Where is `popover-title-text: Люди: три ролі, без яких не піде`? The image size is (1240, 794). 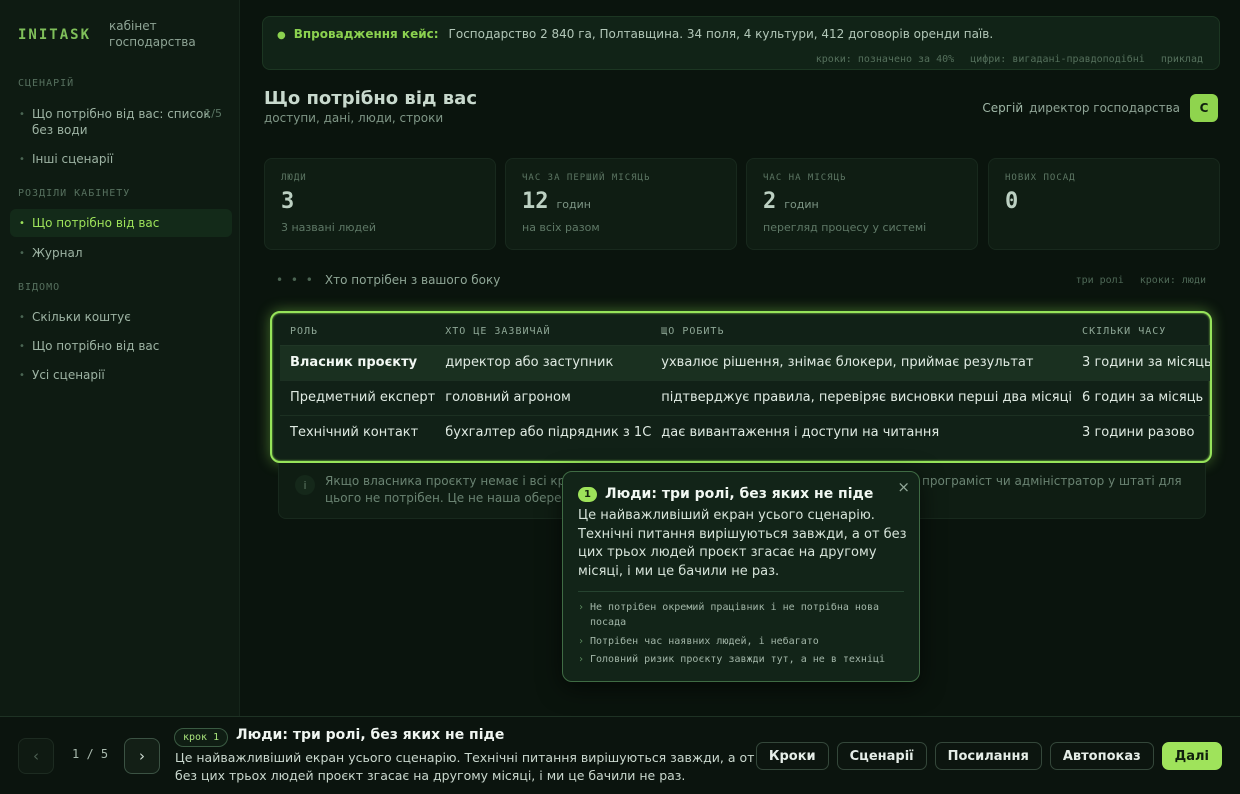
popover-title-text: Люди: три ролі, без яких не піде is located at coordinates (739, 494).